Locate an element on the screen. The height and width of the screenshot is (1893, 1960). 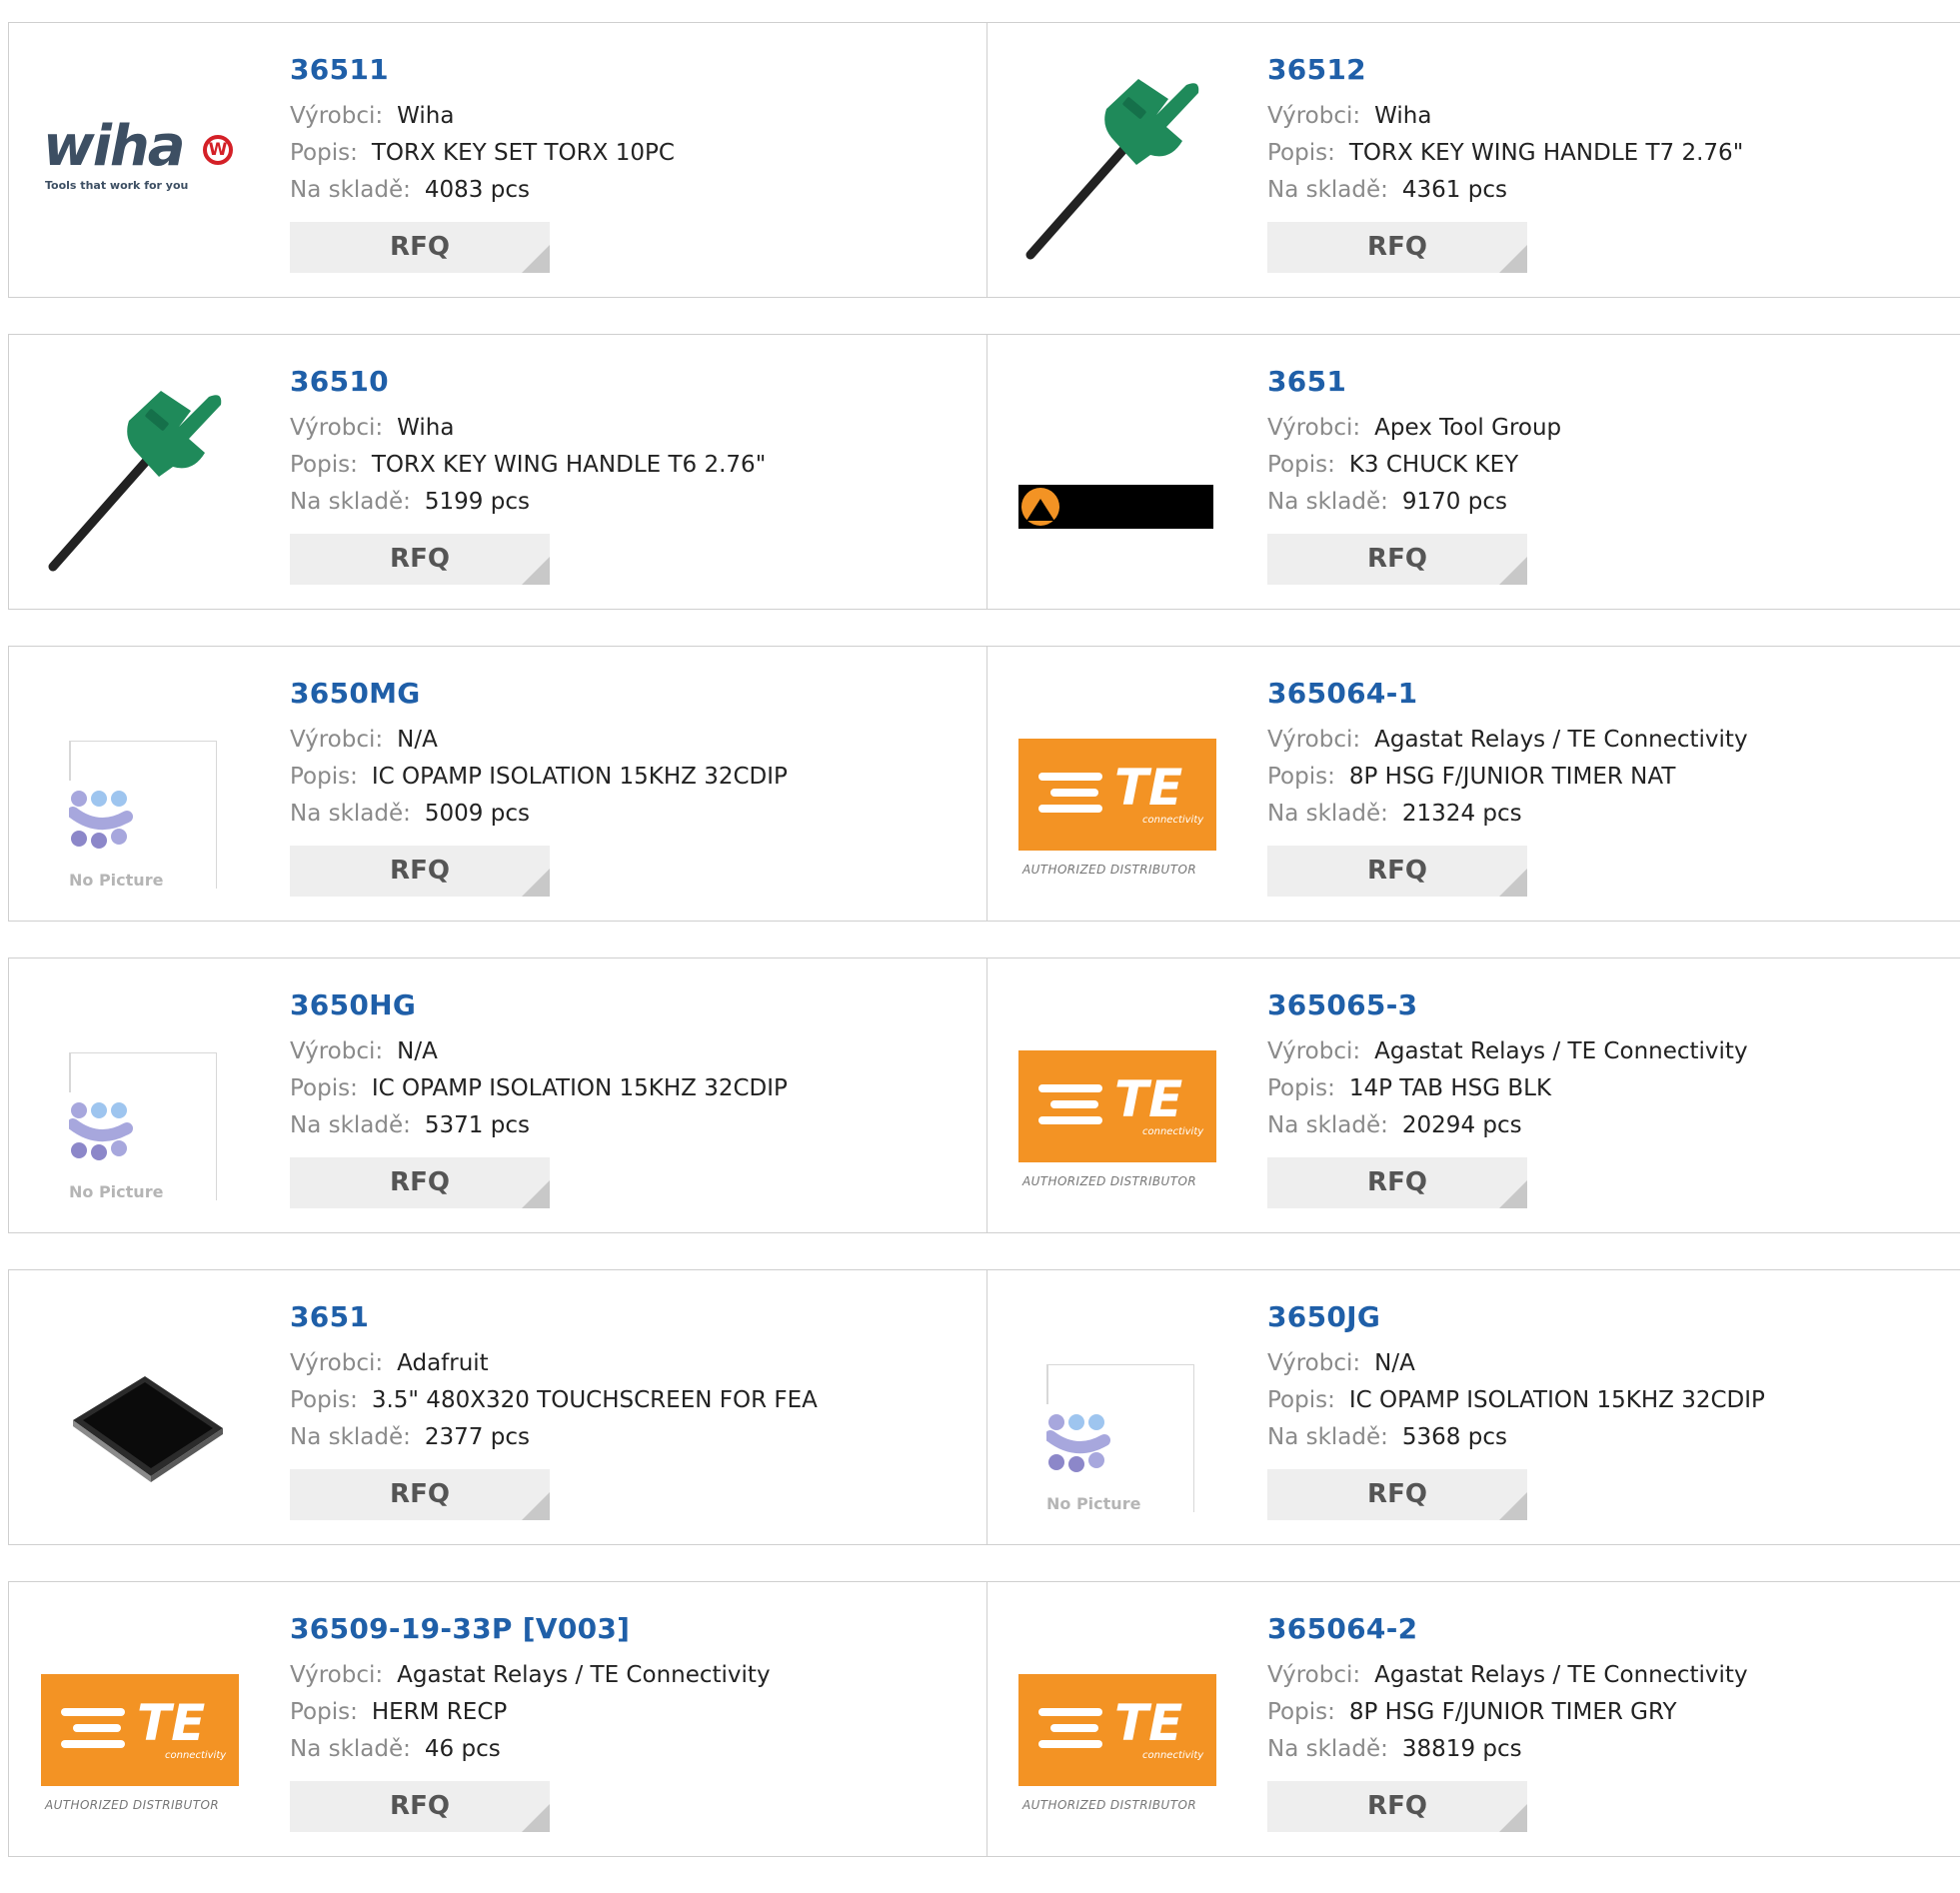
manufacturer-line: Výrobci: N/A is located at coordinates (1516, 1364).